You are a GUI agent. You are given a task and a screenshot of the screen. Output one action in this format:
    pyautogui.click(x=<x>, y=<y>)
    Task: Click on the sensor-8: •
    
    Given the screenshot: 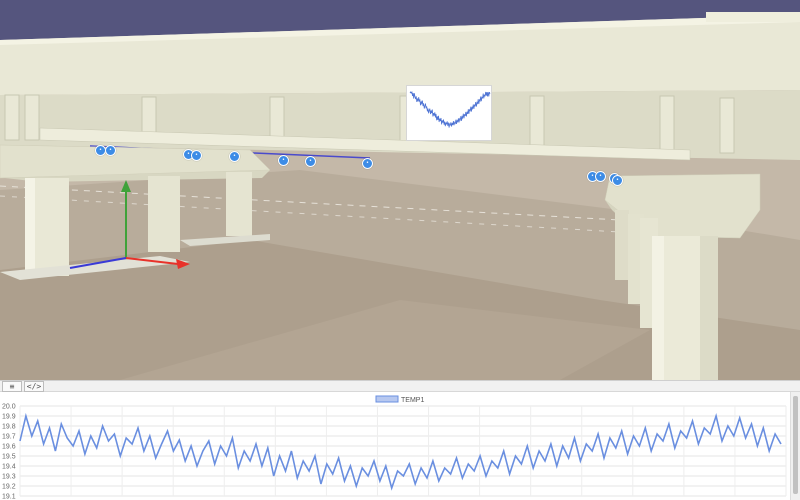 What is the action you would take?
    pyautogui.click(x=367, y=163)
    